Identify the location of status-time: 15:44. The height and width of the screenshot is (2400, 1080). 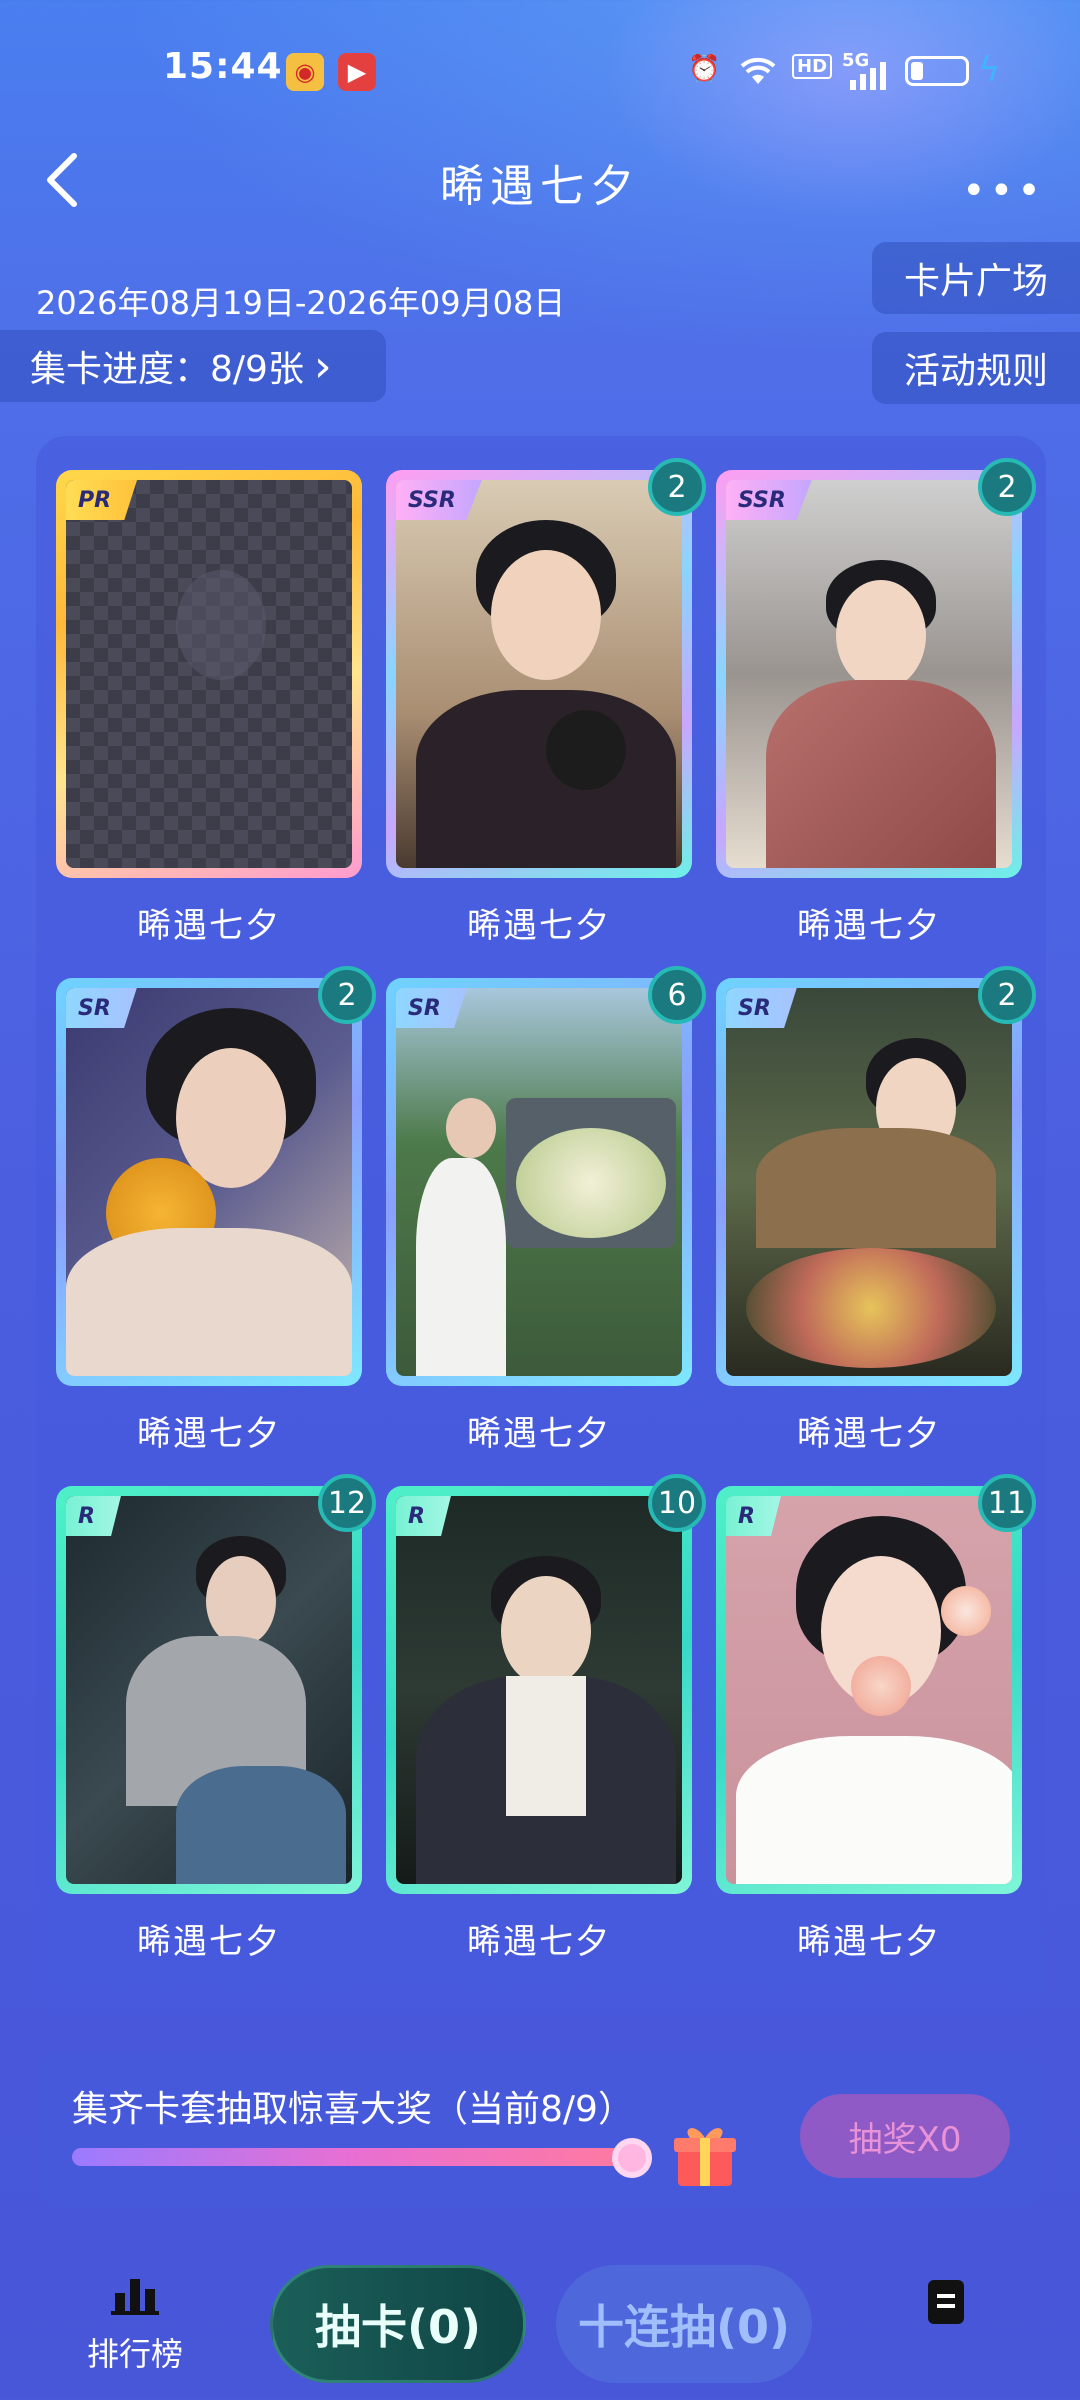
(223, 66).